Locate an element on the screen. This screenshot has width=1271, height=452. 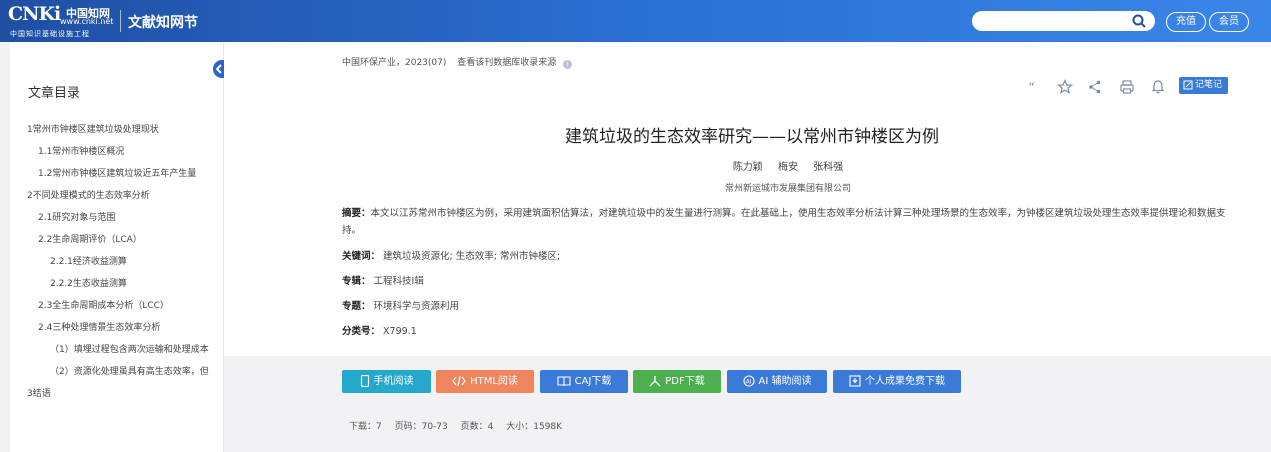
author-link: 梅安 is located at coordinates (788, 167).